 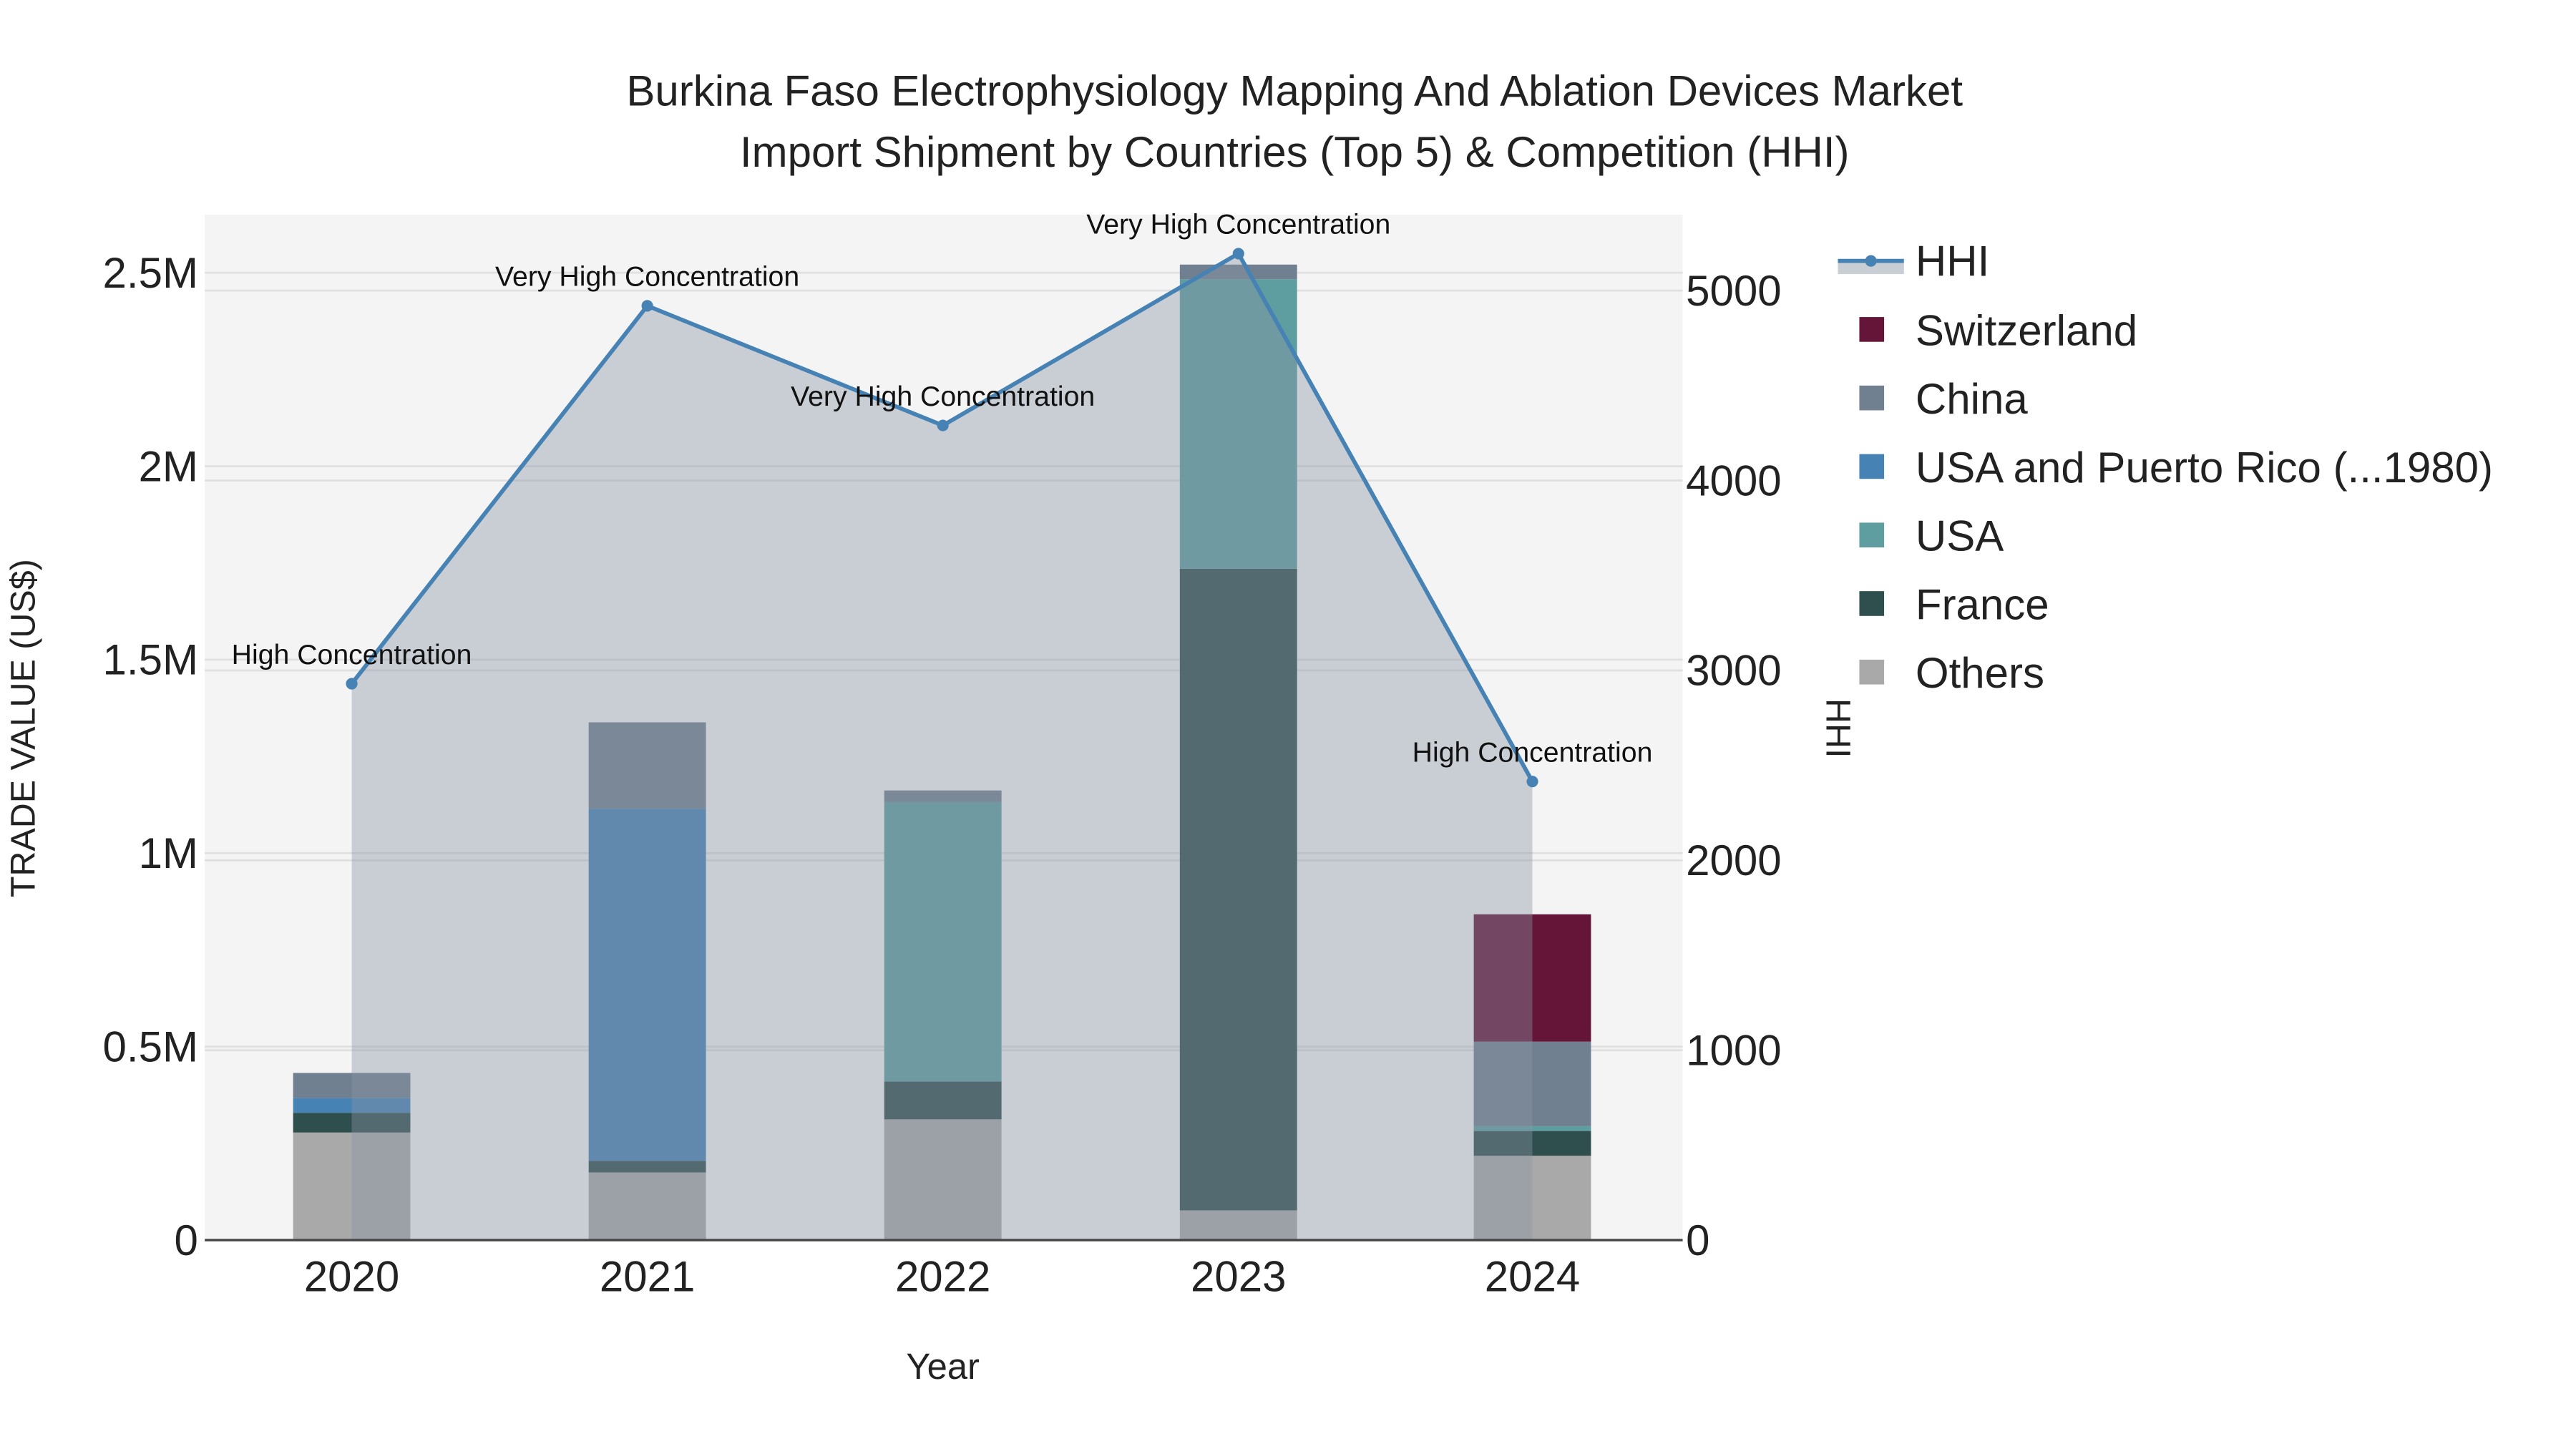 What do you see at coordinates (1980, 673) in the screenshot?
I see `legend-label: Others` at bounding box center [1980, 673].